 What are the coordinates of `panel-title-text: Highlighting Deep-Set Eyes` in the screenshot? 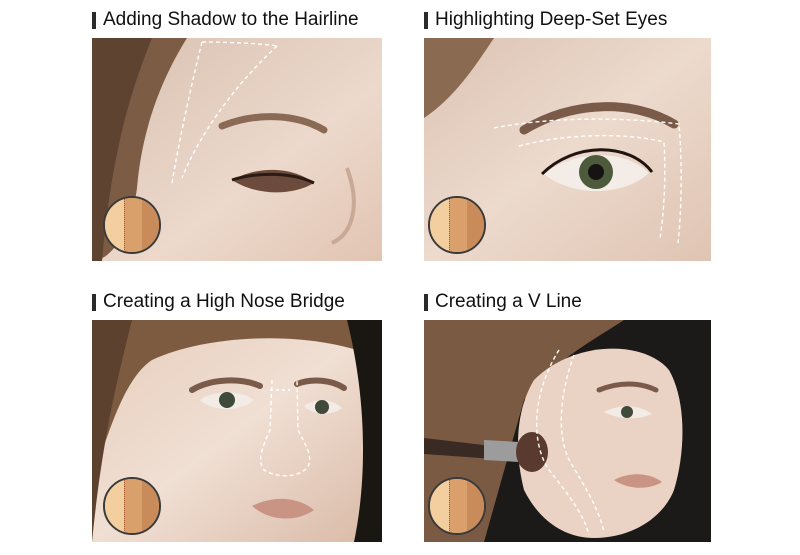 It's located at (551, 19).